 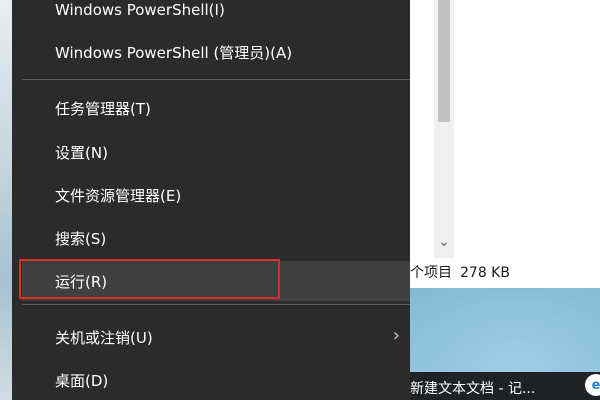 What do you see at coordinates (396, 335) in the screenshot?
I see `chevron-right-icon: ›` at bounding box center [396, 335].